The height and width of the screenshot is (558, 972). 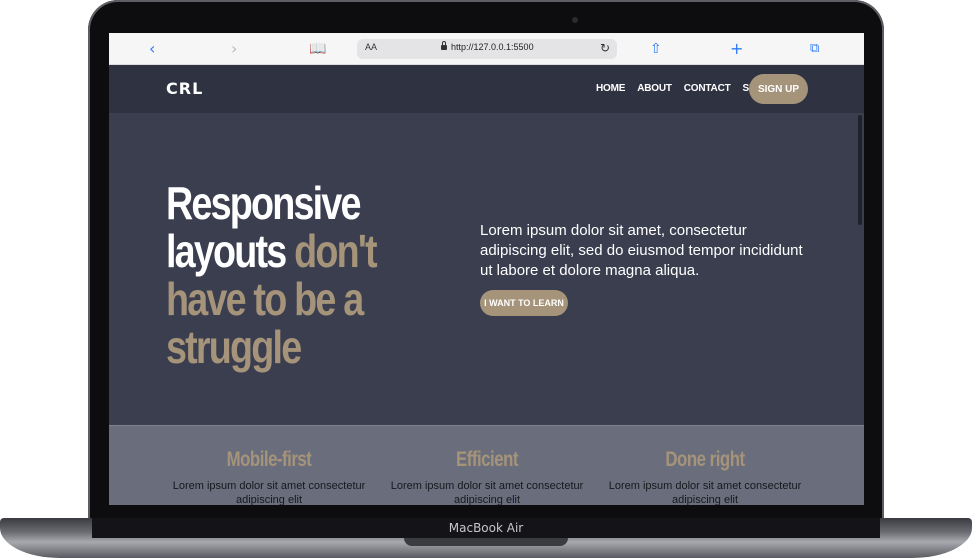 I want to click on lock-icon, so click(x=444, y=45).